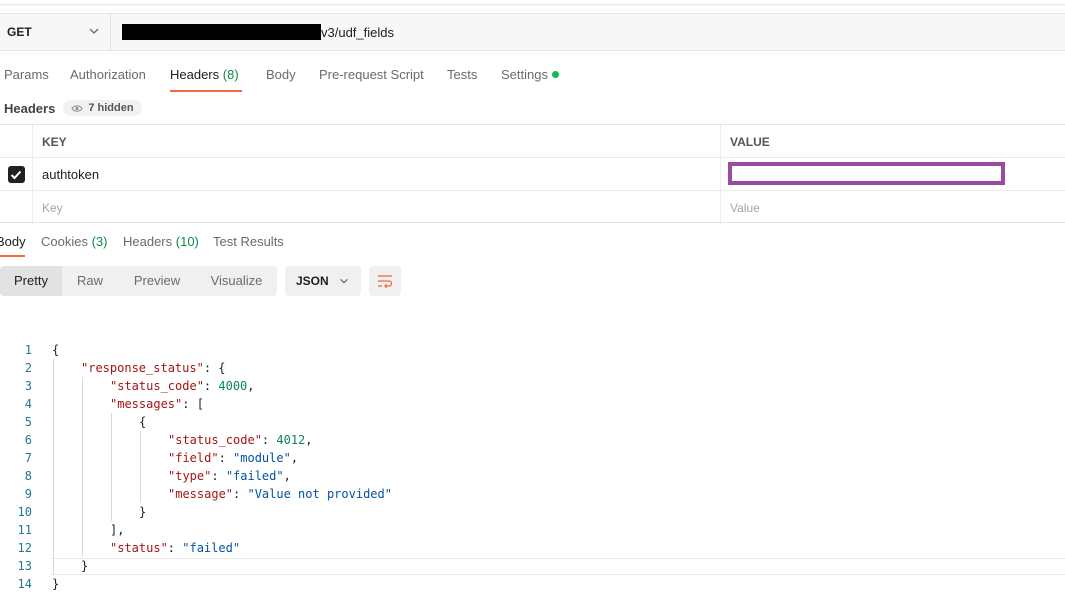  Describe the element at coordinates (532, 2) in the screenshot. I see `top-strip` at that location.